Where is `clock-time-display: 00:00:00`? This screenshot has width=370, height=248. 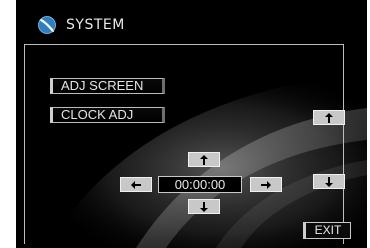 clock-time-display: 00:00:00 is located at coordinates (200, 184).